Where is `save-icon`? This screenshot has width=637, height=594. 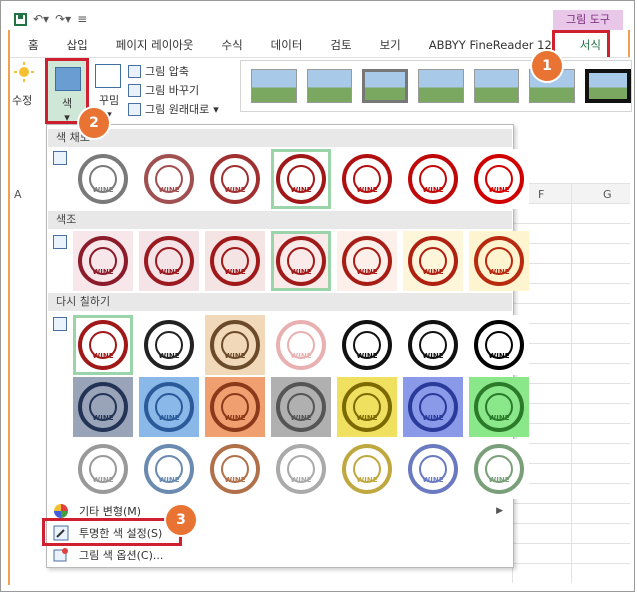
save-icon is located at coordinates (20, 19).